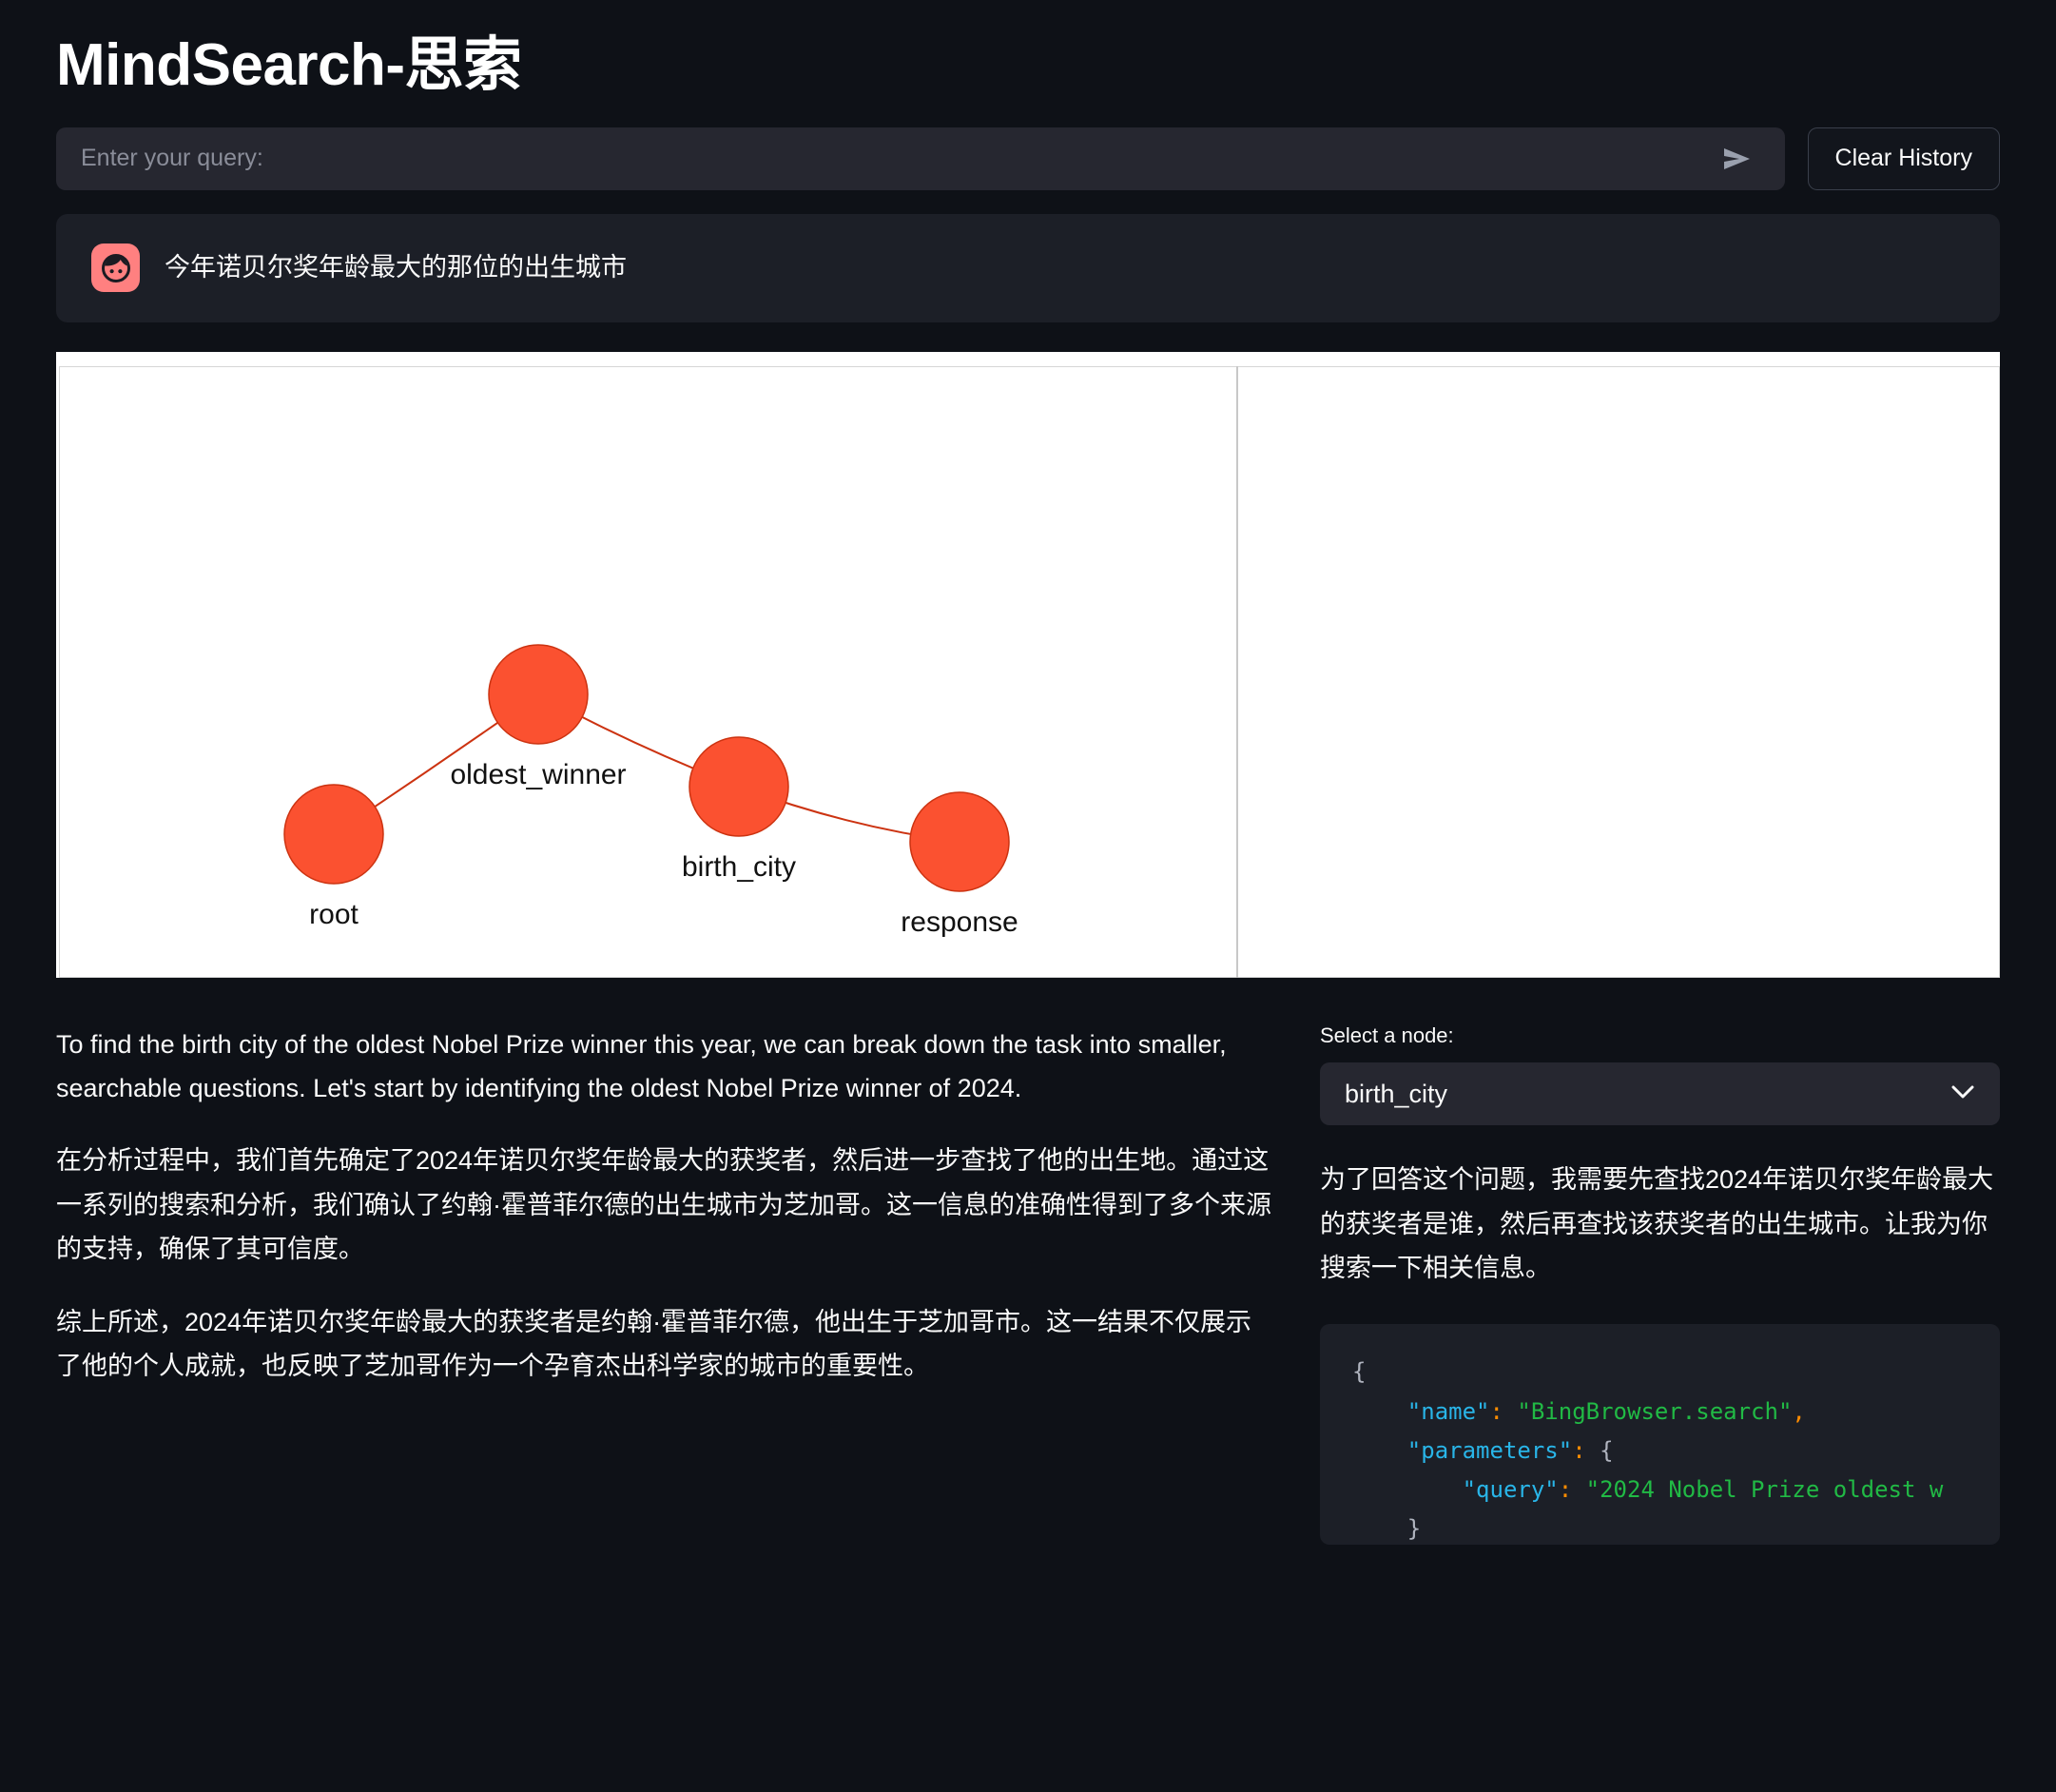  What do you see at coordinates (1414, 1529) in the screenshot?
I see `code-brace-close: }` at bounding box center [1414, 1529].